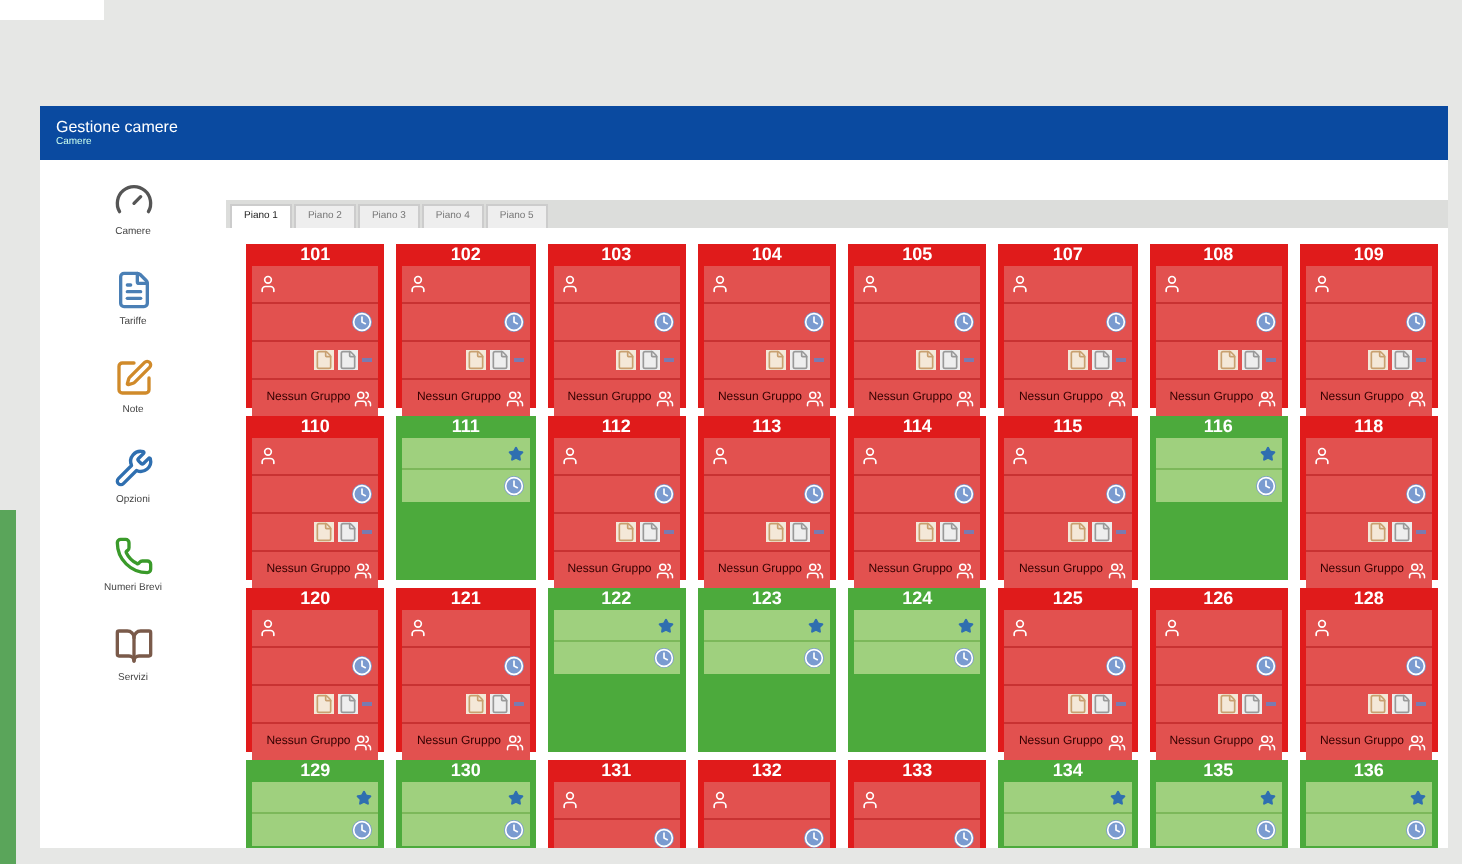 Image resolution: width=1462 pixels, height=864 pixels. What do you see at coordinates (465, 804) in the screenshot?
I see `room-card: 130` at bounding box center [465, 804].